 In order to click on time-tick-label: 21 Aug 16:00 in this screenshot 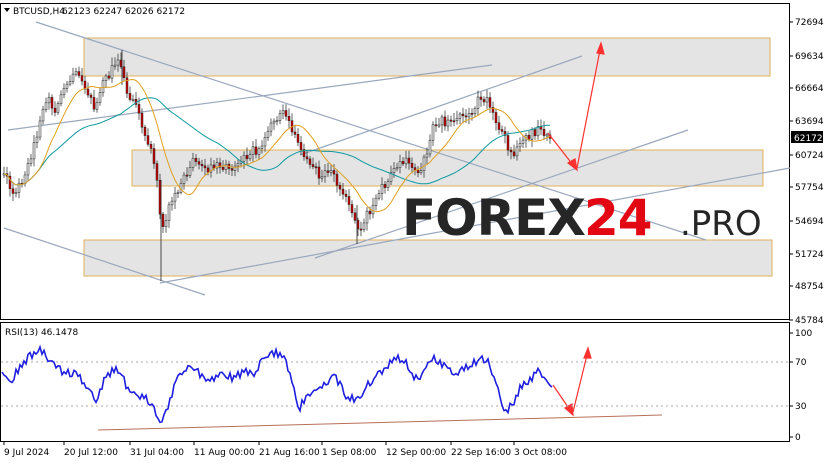, I will do `click(289, 453)`.